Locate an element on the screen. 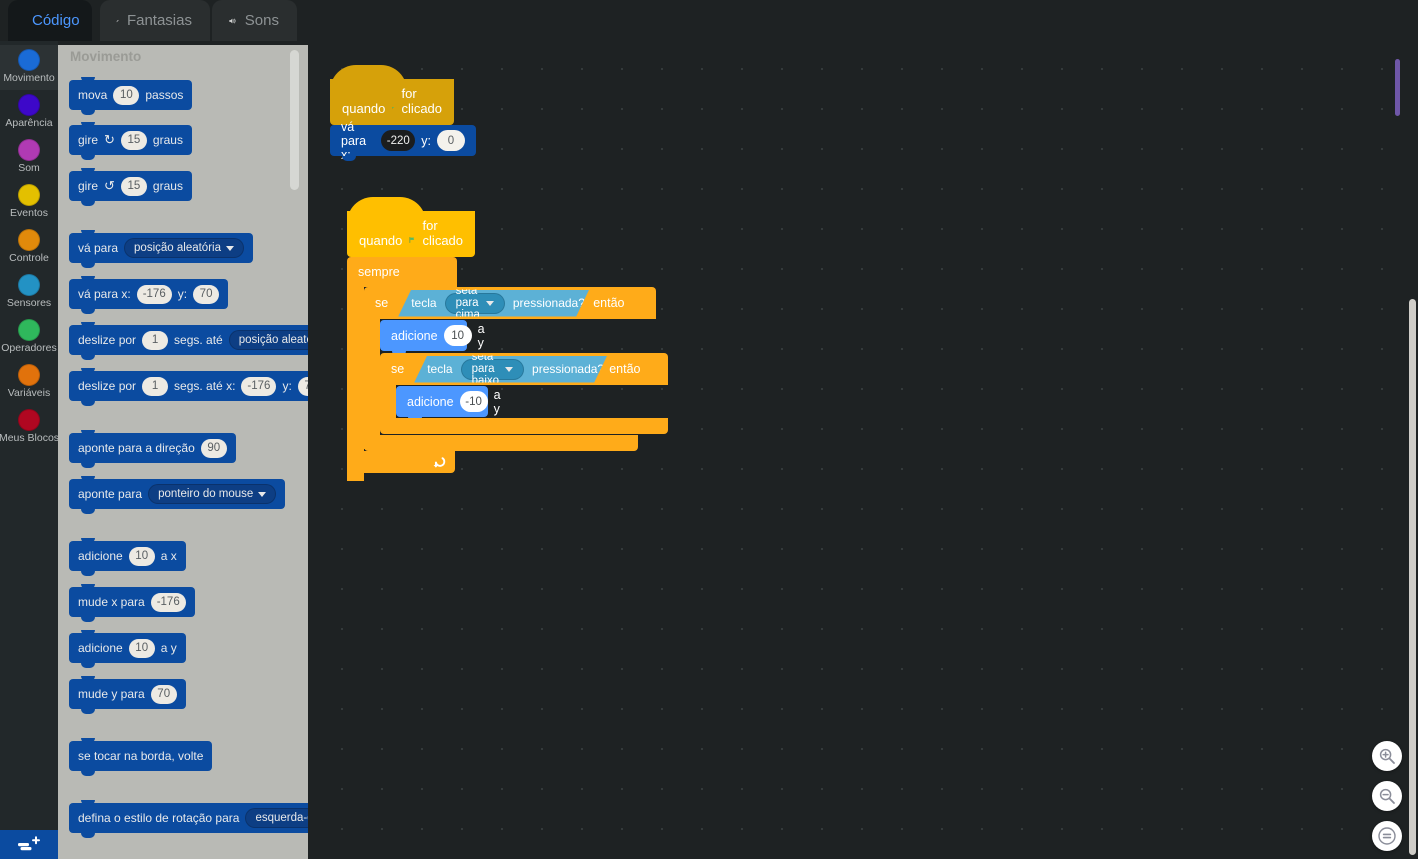  adicione-up-value-input: 10 is located at coordinates (457, 335).